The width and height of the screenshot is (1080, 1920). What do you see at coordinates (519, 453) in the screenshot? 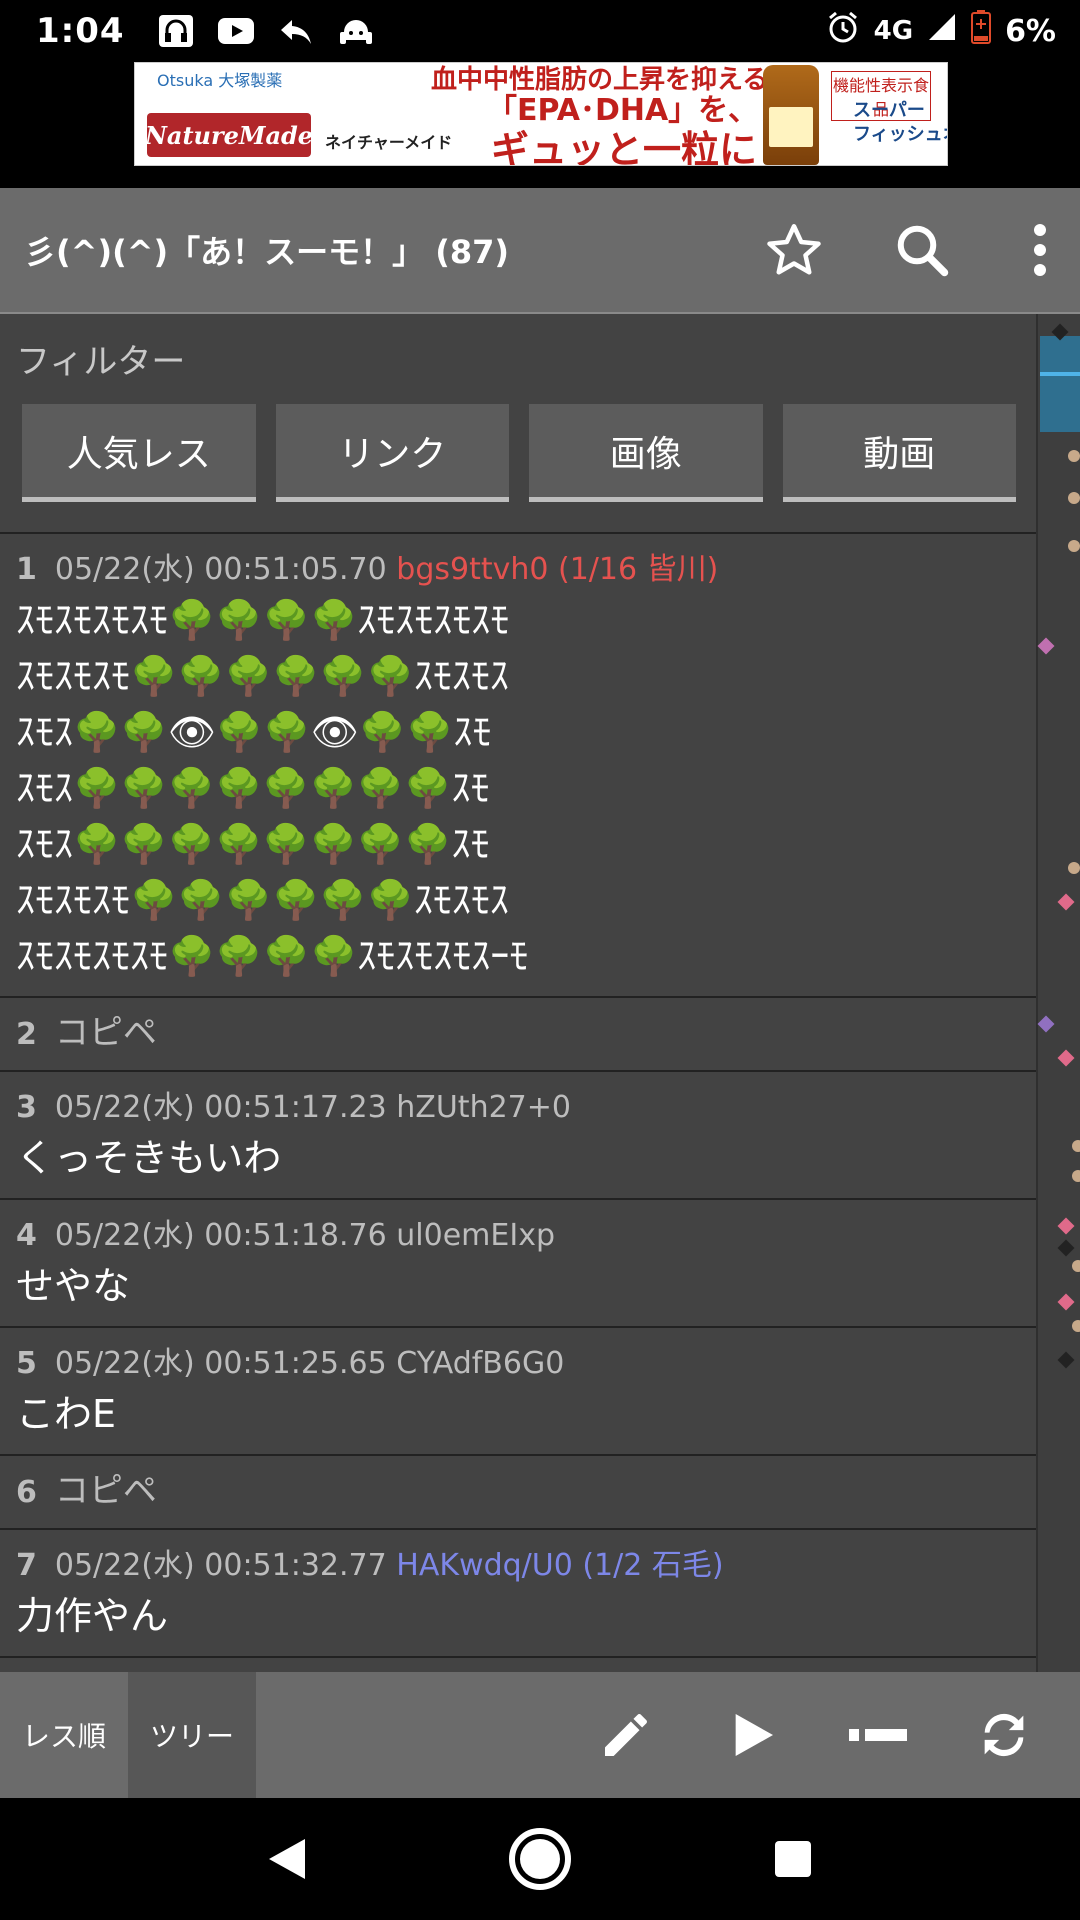
I see `filter-buttons: 人気レス リンク 画像 動画` at bounding box center [519, 453].